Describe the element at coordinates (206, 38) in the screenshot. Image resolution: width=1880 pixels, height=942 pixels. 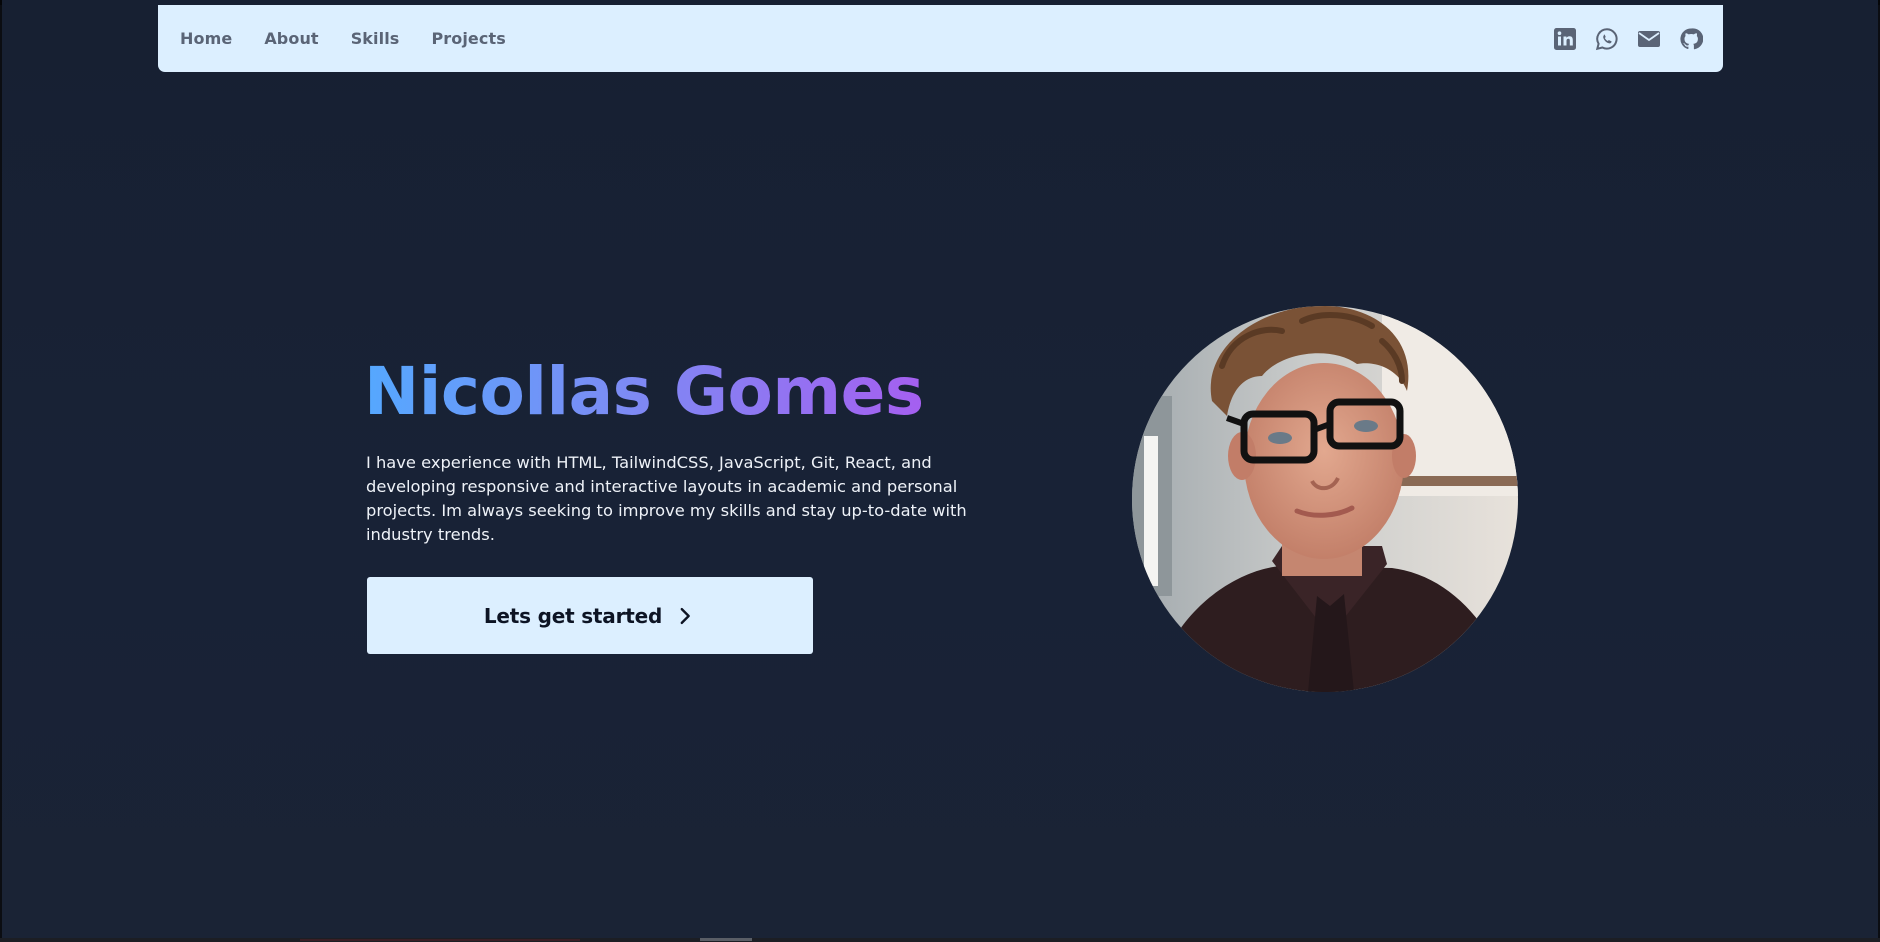
I see `nav-link-home: Home` at that location.